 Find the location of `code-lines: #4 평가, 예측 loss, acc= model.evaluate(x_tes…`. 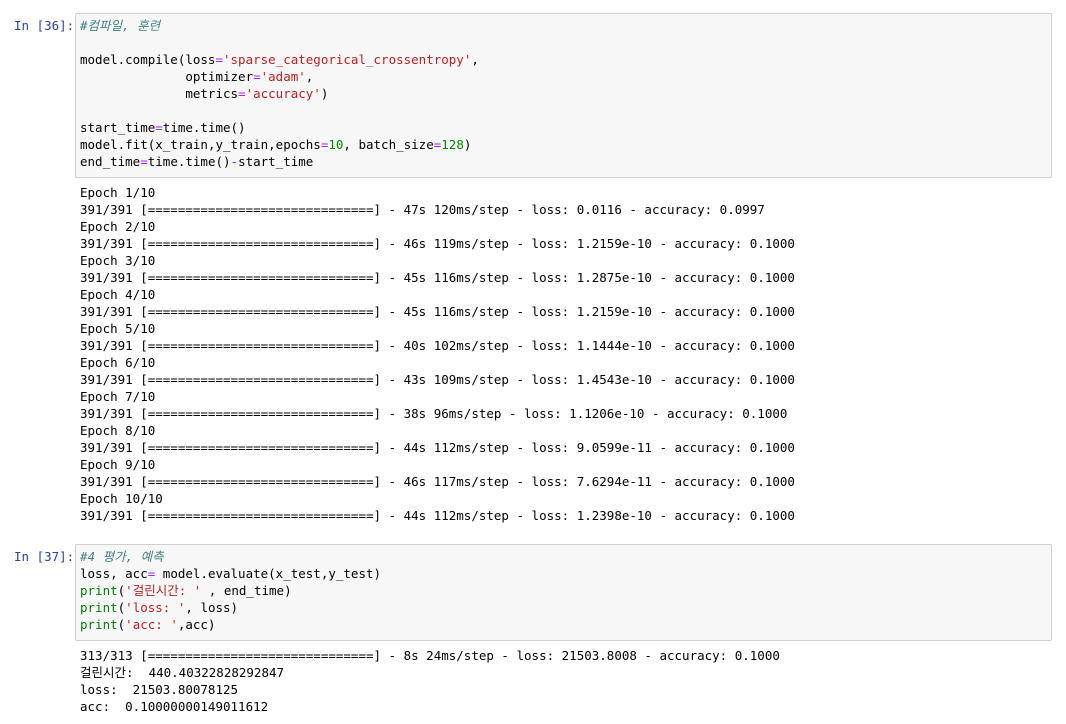

code-lines: #4 평가, 예측 loss, acc= model.evaluate(x_tes… is located at coordinates (563, 590).